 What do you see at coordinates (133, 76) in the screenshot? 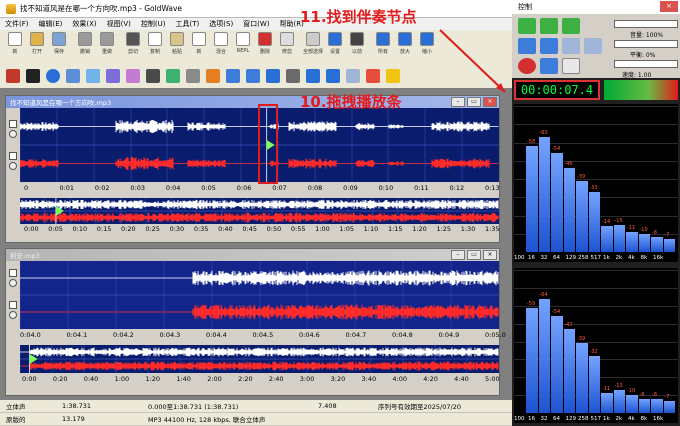
I see `echo-icon` at bounding box center [133, 76].